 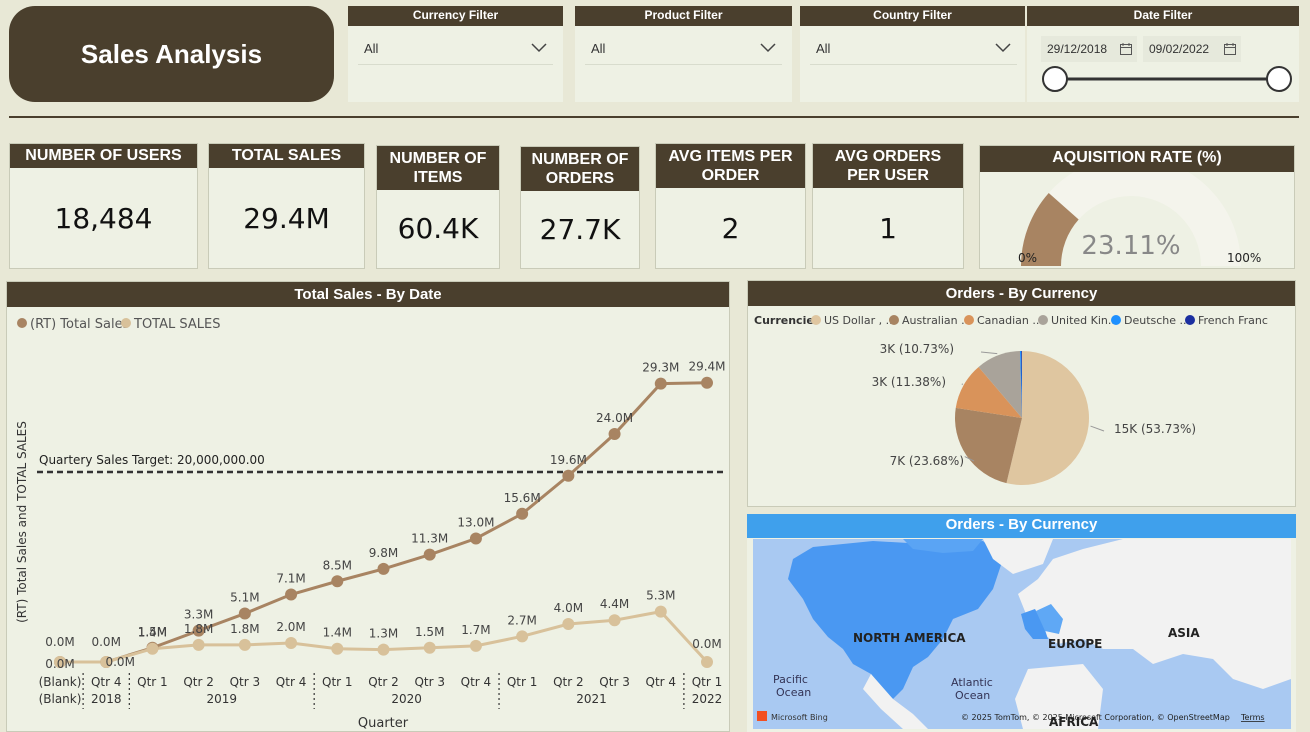 What do you see at coordinates (654, 117) in the screenshot?
I see `header-divider` at bounding box center [654, 117].